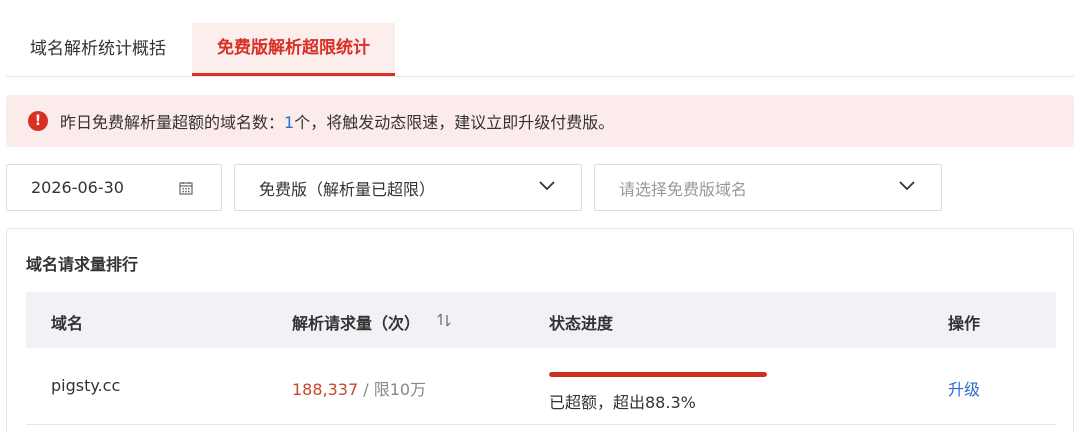 Image resolution: width=1080 pixels, height=432 pixels. I want to click on plan-type-select: 免费版（解析量已超限）, so click(408, 187).